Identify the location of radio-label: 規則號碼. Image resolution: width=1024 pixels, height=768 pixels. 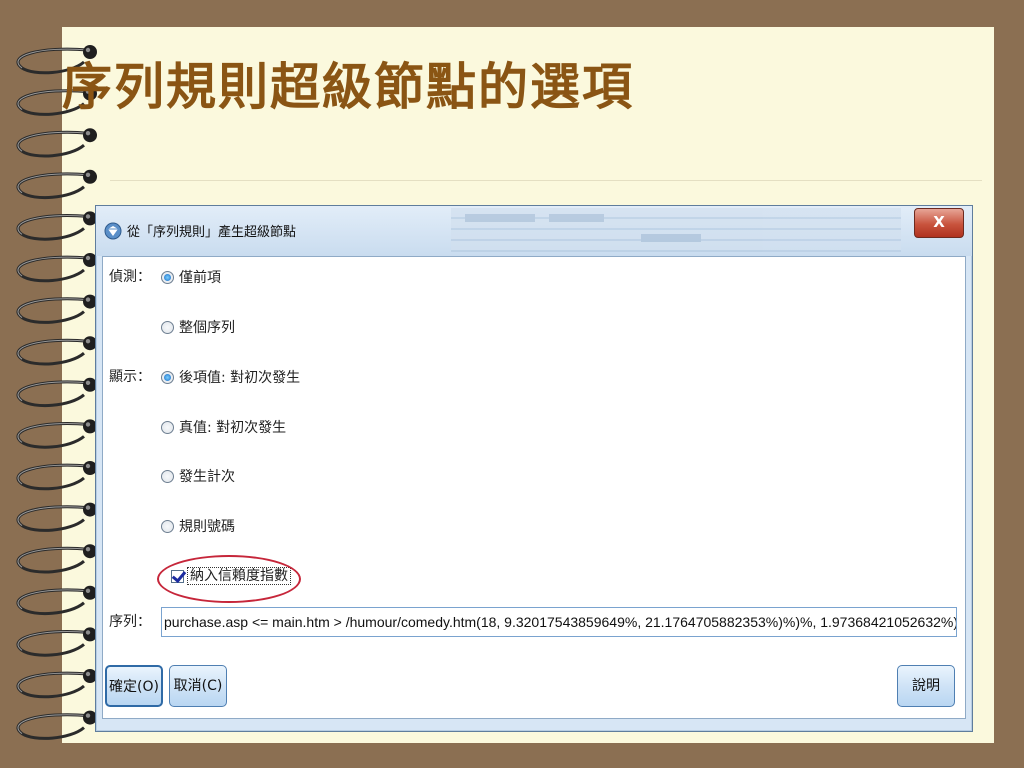
(207, 527).